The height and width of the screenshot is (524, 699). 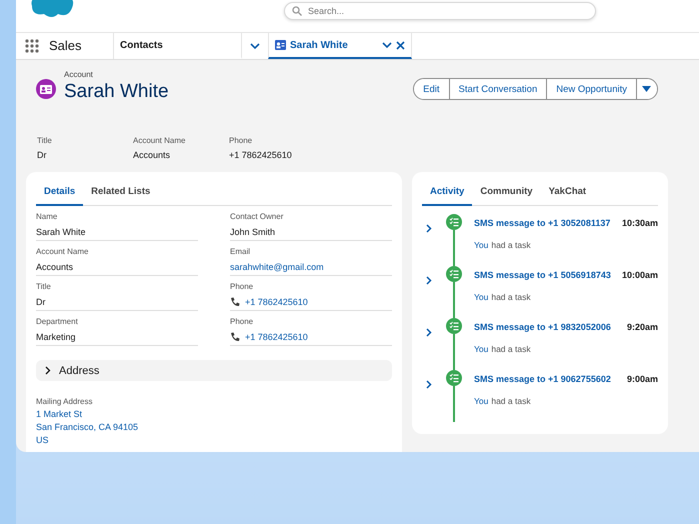 What do you see at coordinates (65, 401) in the screenshot?
I see `field-label: Mailing Address` at bounding box center [65, 401].